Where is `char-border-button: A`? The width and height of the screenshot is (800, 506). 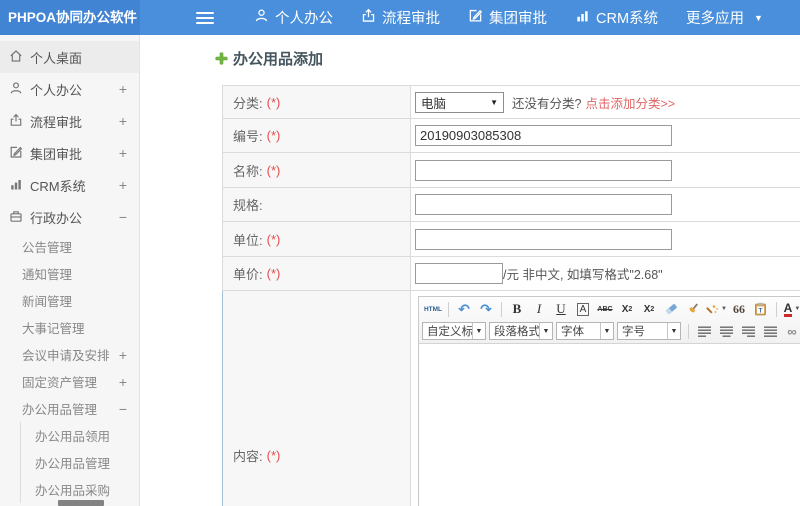
char-border-button: A is located at coordinates (583, 309).